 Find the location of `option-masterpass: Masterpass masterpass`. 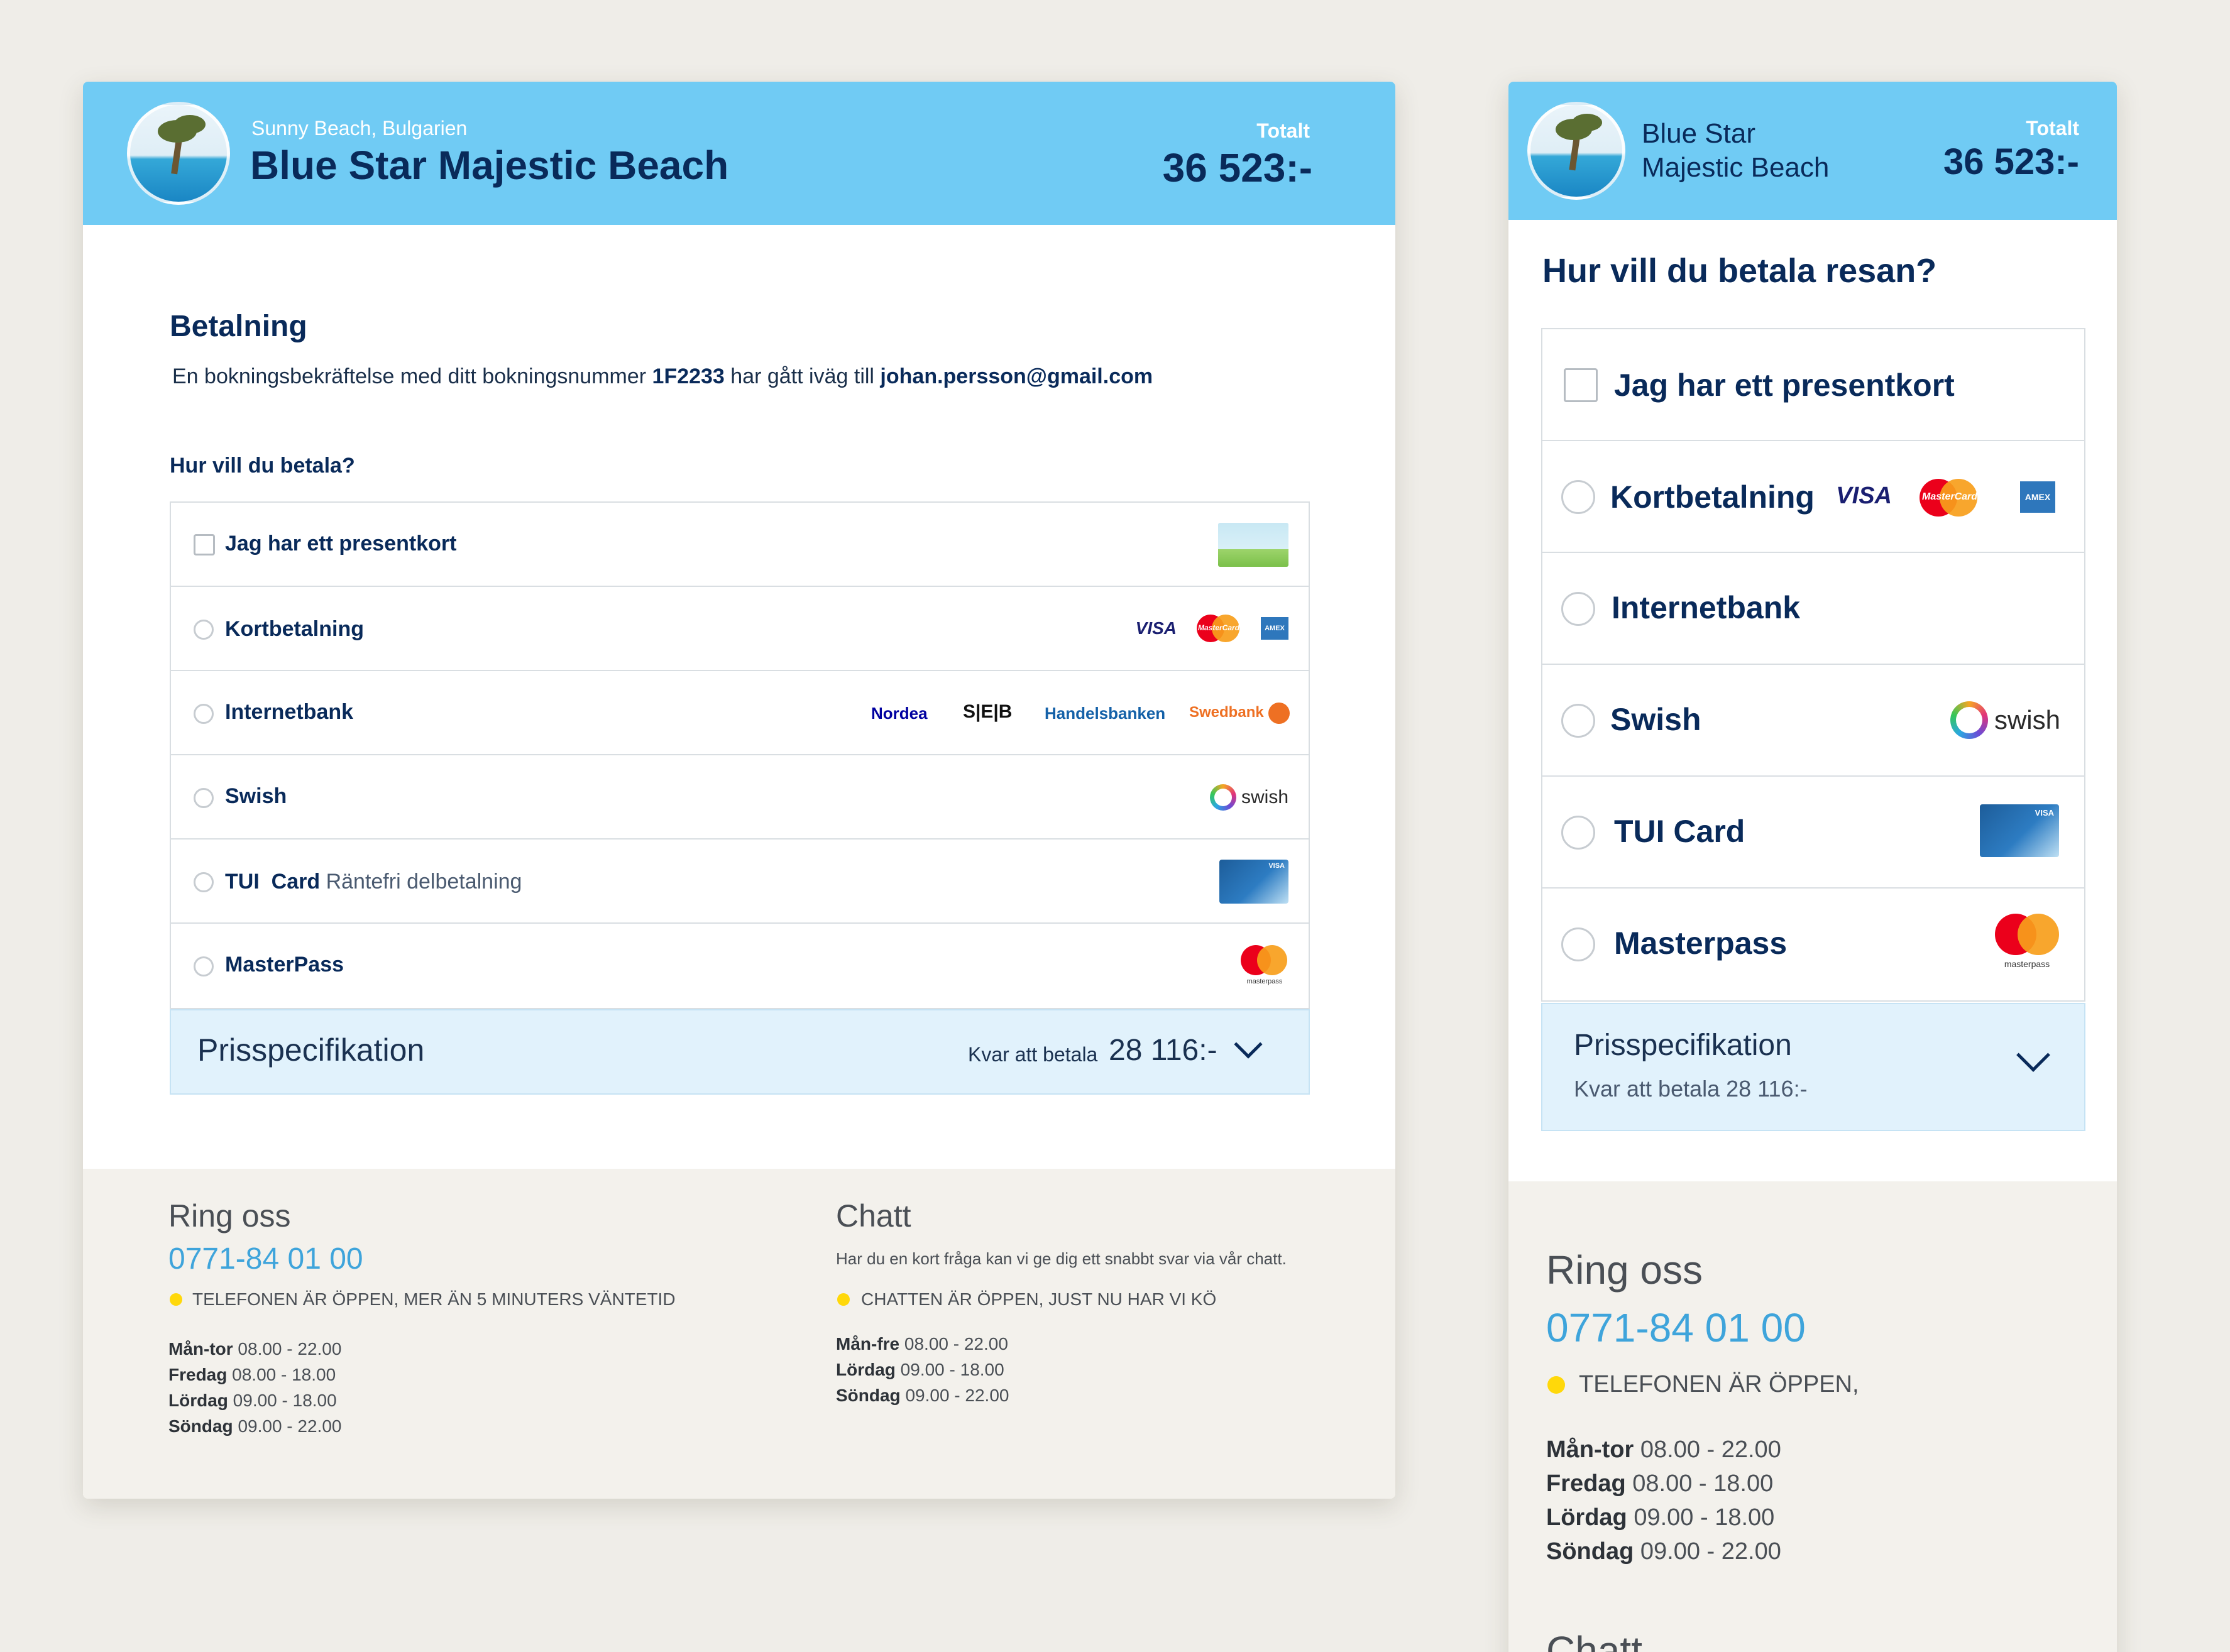

option-masterpass: Masterpass masterpass is located at coordinates (1813, 944).